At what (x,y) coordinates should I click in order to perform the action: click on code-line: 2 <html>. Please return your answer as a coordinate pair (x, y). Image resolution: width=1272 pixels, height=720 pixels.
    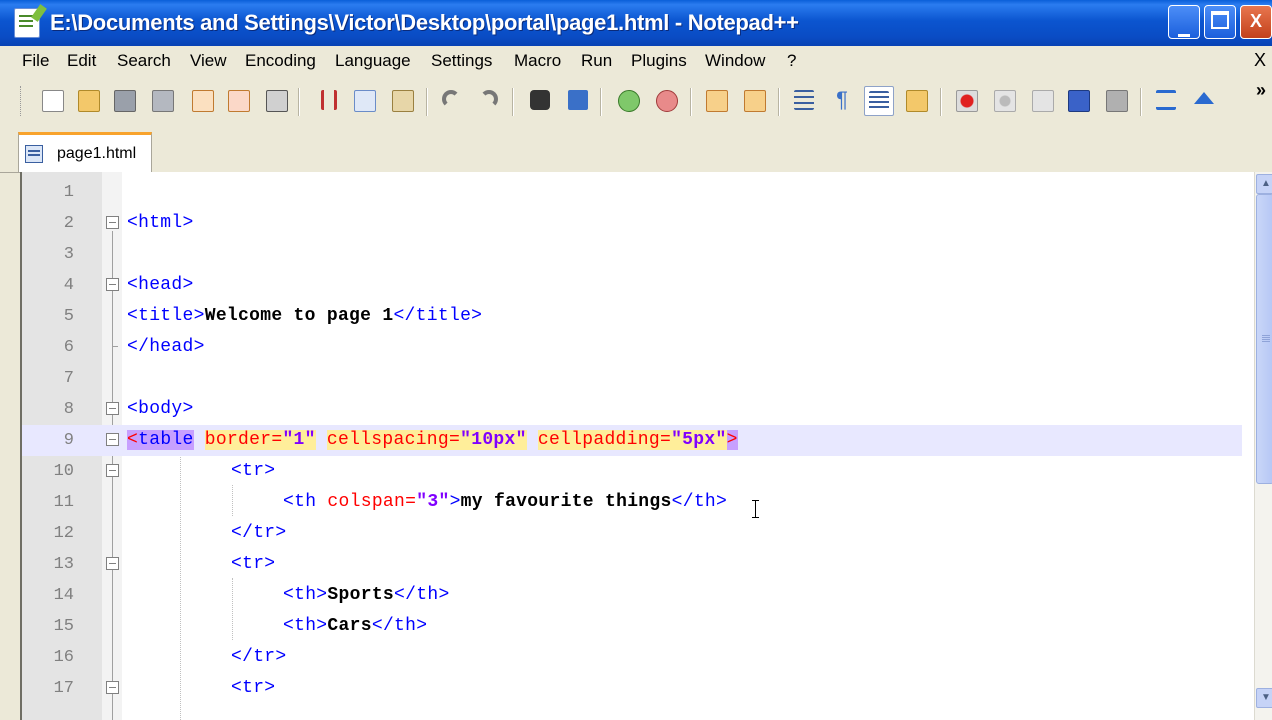
    Looking at the image, I should click on (632, 223).